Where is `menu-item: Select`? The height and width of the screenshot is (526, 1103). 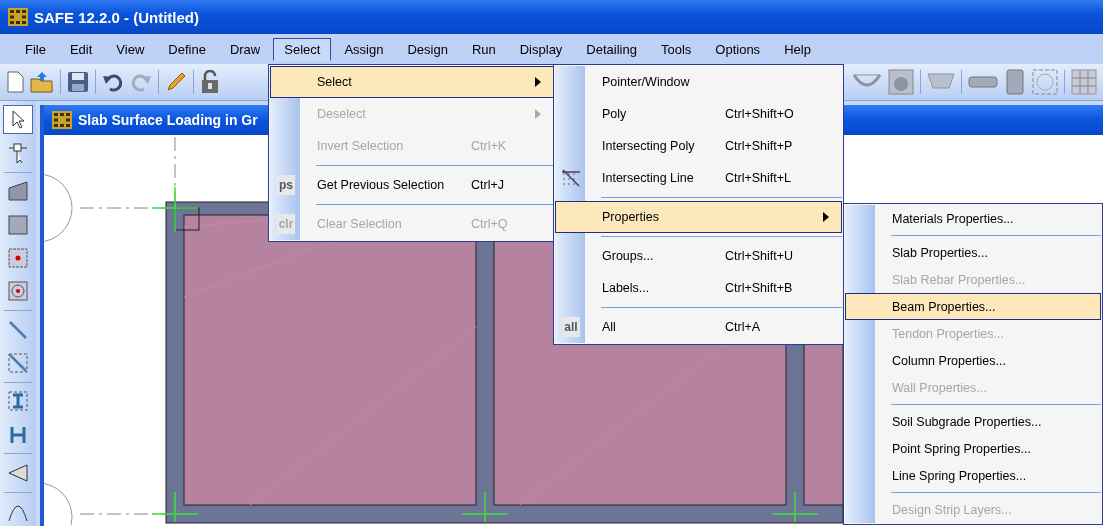 menu-item: Select is located at coordinates (412, 82).